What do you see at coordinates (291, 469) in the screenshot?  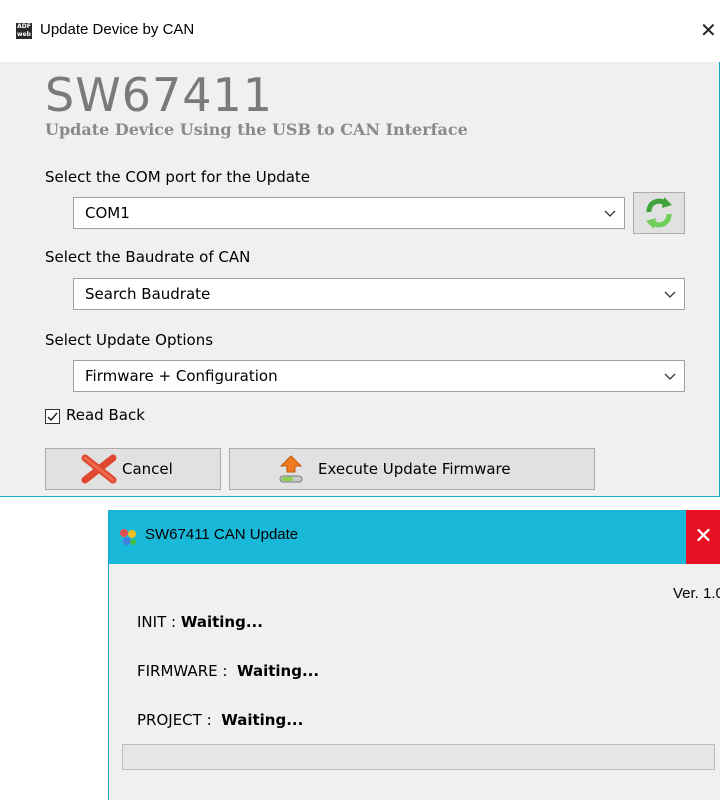 I see `upload-icon` at bounding box center [291, 469].